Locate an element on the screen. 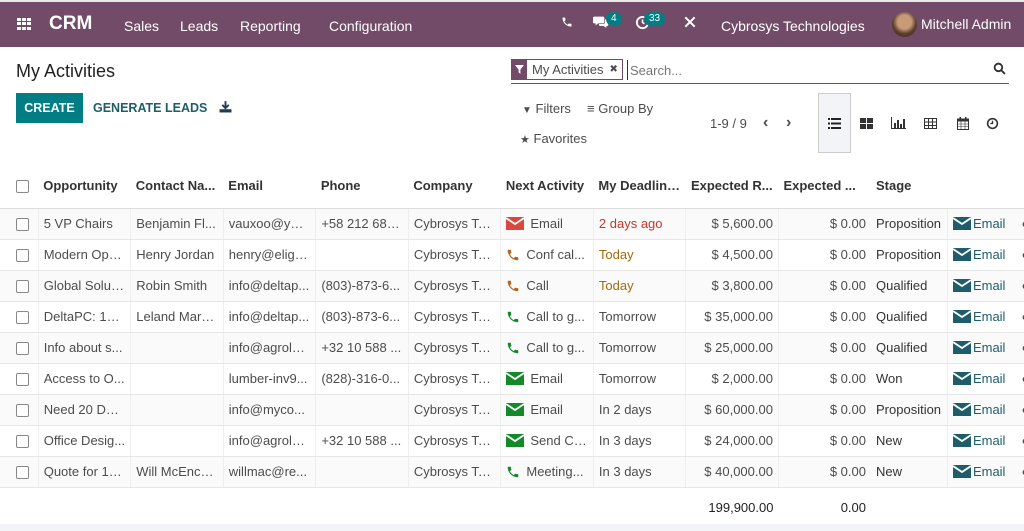  filters-button: ▼ Filters is located at coordinates (546, 108).